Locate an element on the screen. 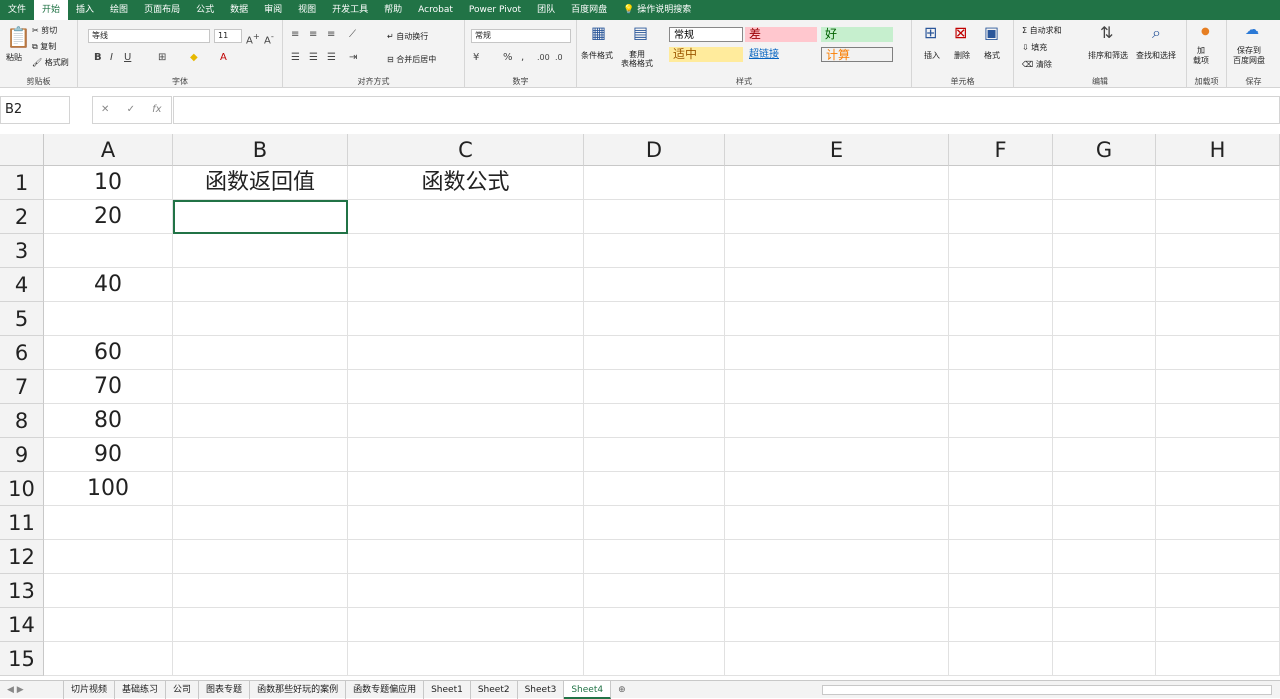 This screenshot has width=1280, height=699. cell-F3 is located at coordinates (1001, 251).